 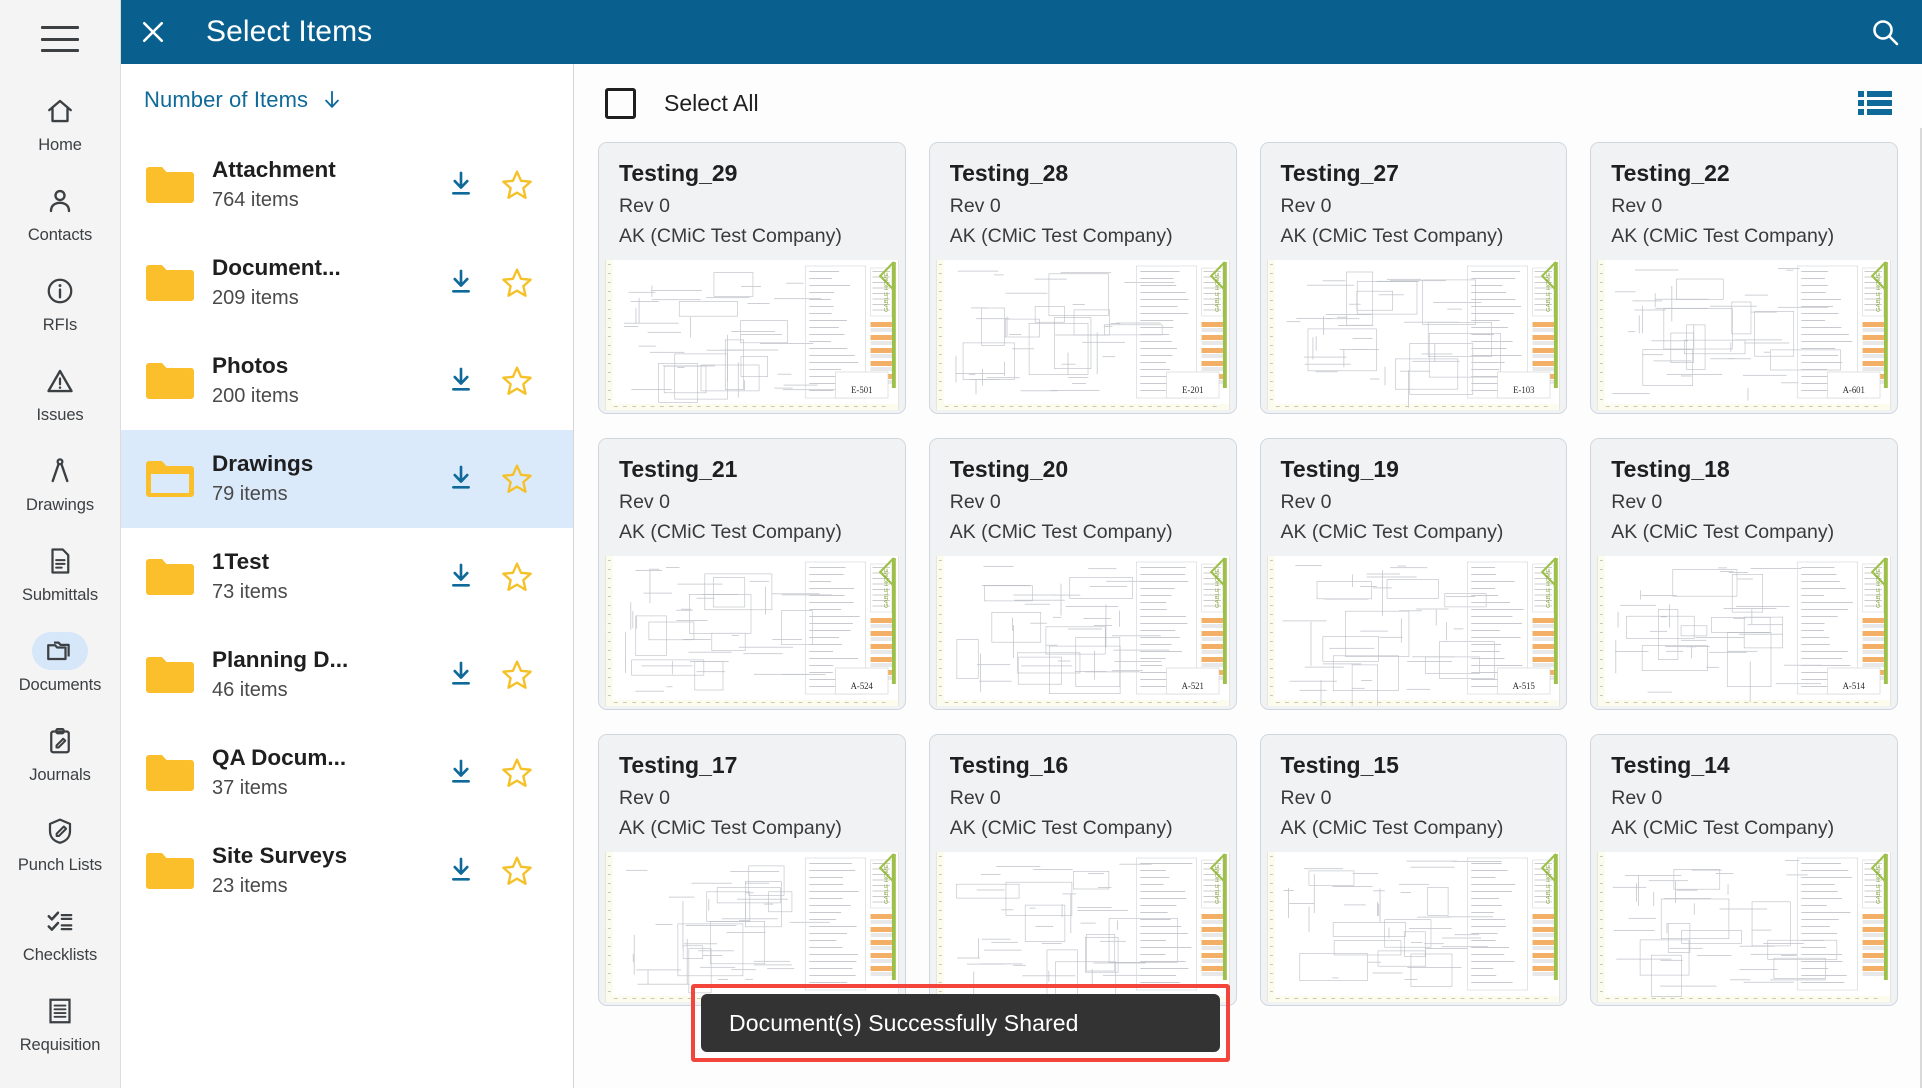 What do you see at coordinates (60, 595) in the screenshot?
I see `rail-item-label: Submittals` at bounding box center [60, 595].